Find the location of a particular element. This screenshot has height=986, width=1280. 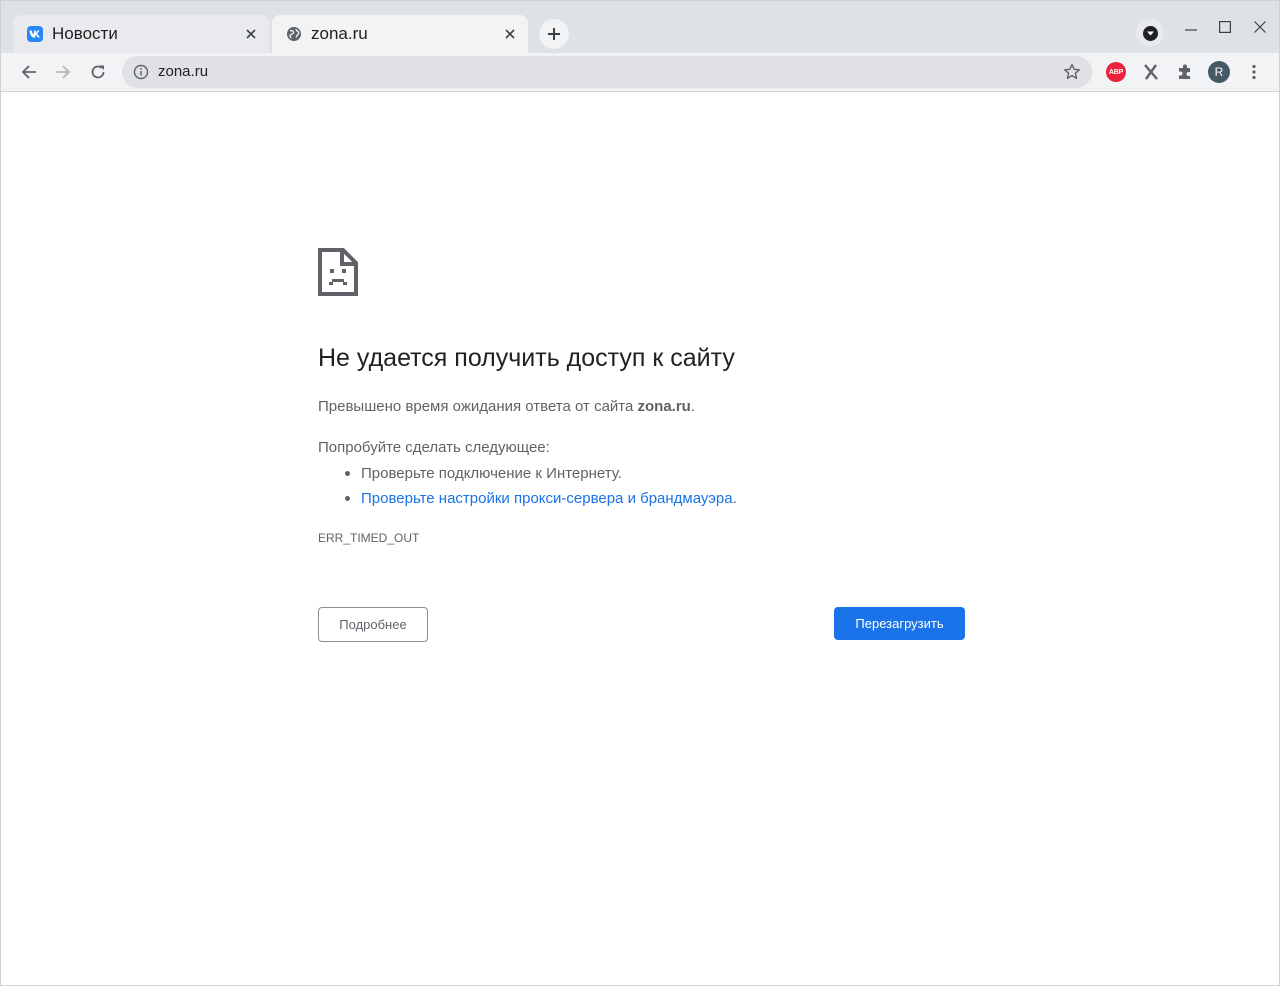

toolbar: zona.ru ABP R is located at coordinates (640, 72).